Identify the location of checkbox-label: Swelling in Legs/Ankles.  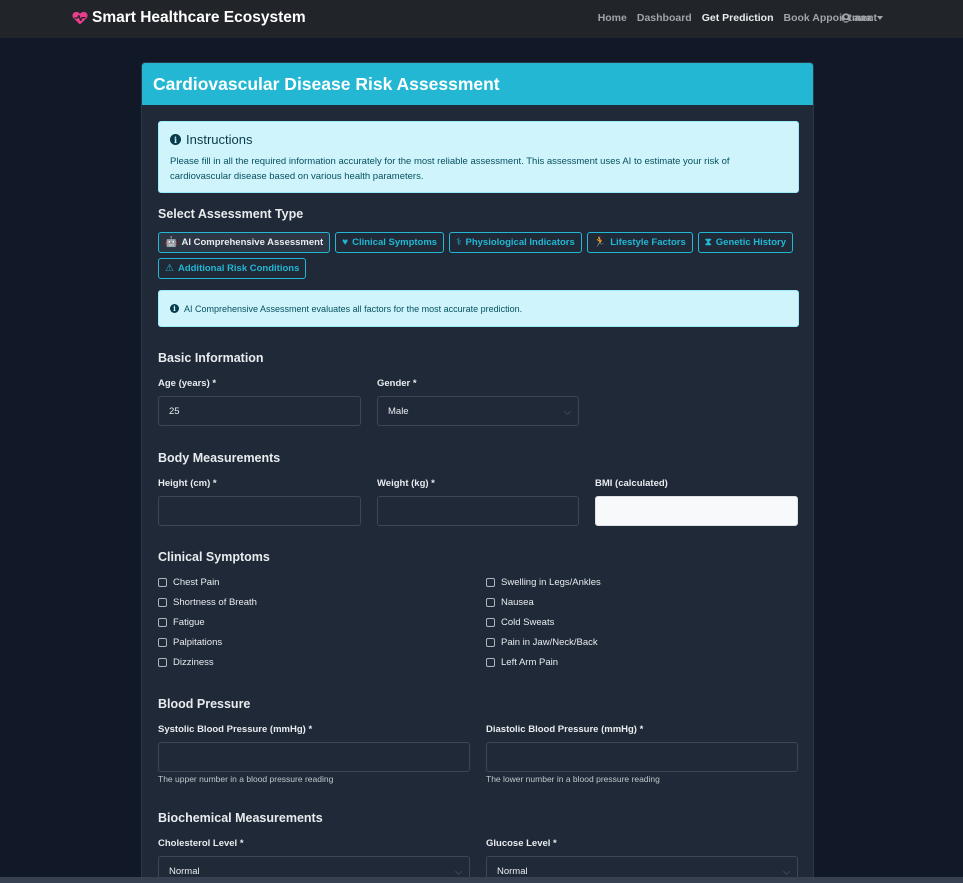
(551, 582).